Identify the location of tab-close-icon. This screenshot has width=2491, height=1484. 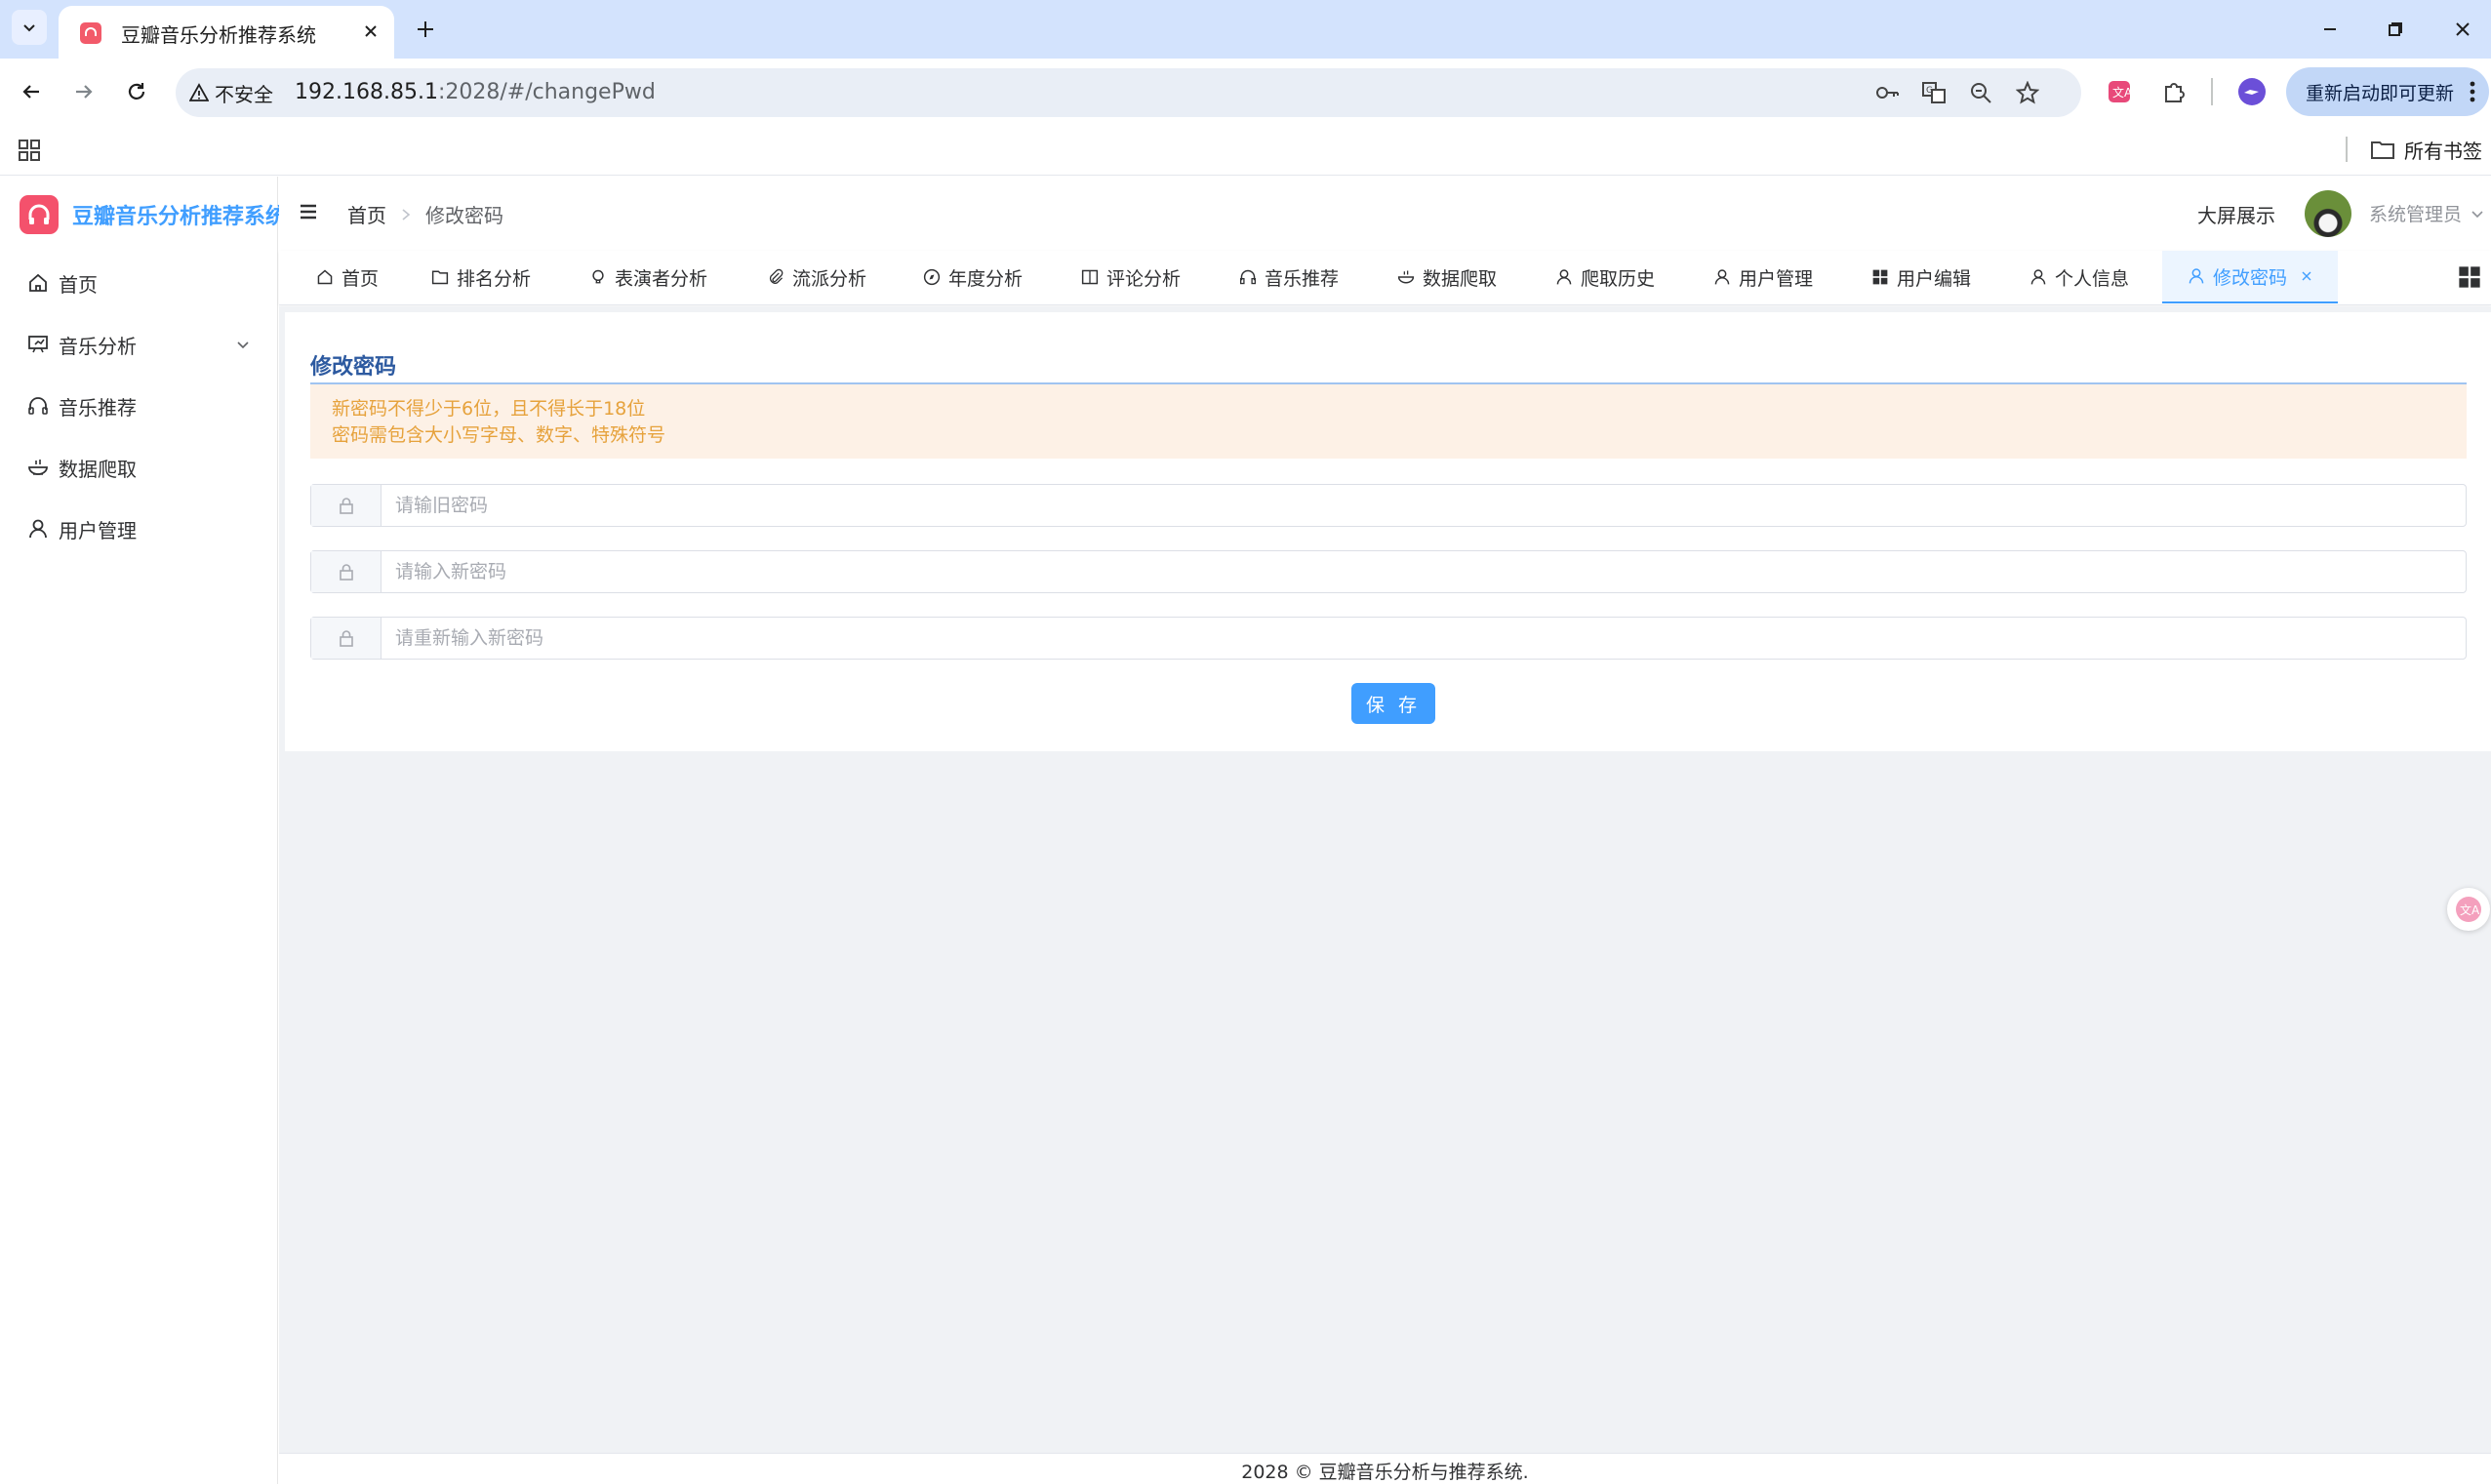
(370, 31).